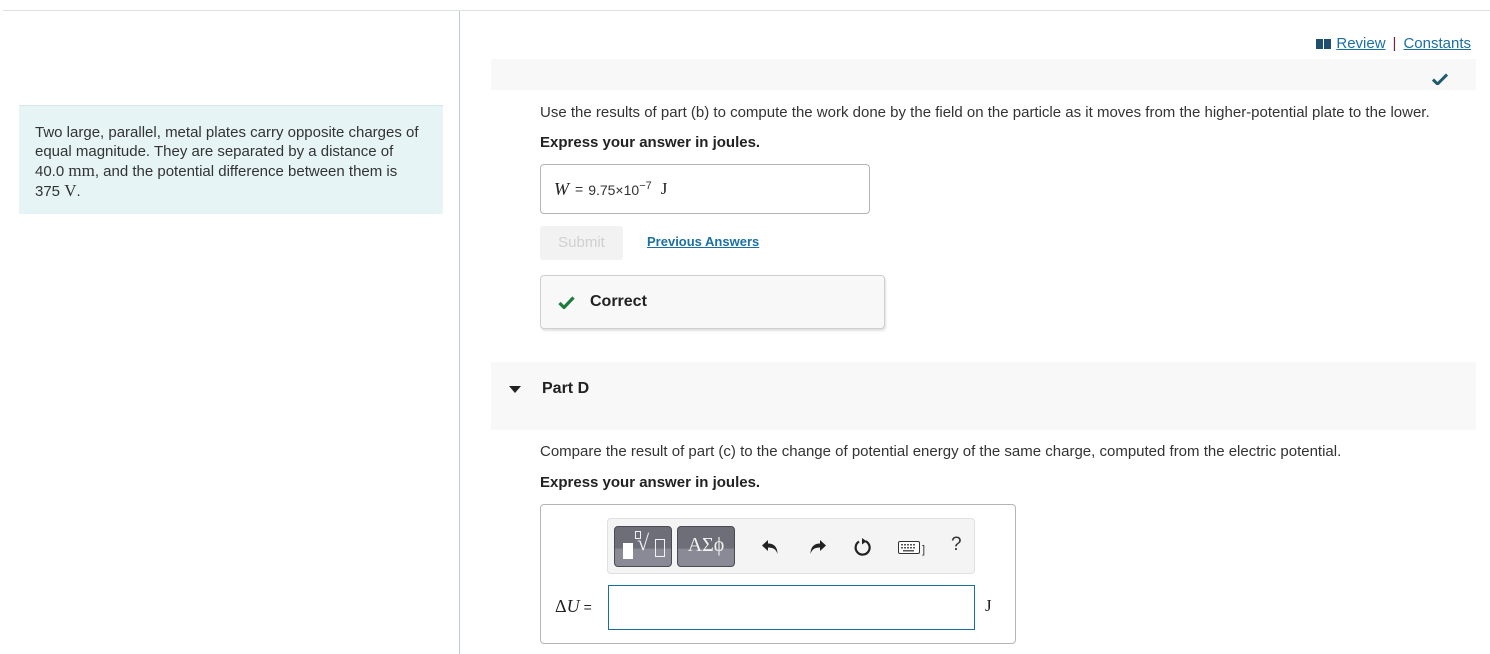  Describe the element at coordinates (579, 189) in the screenshot. I see `answer-equals: =` at that location.